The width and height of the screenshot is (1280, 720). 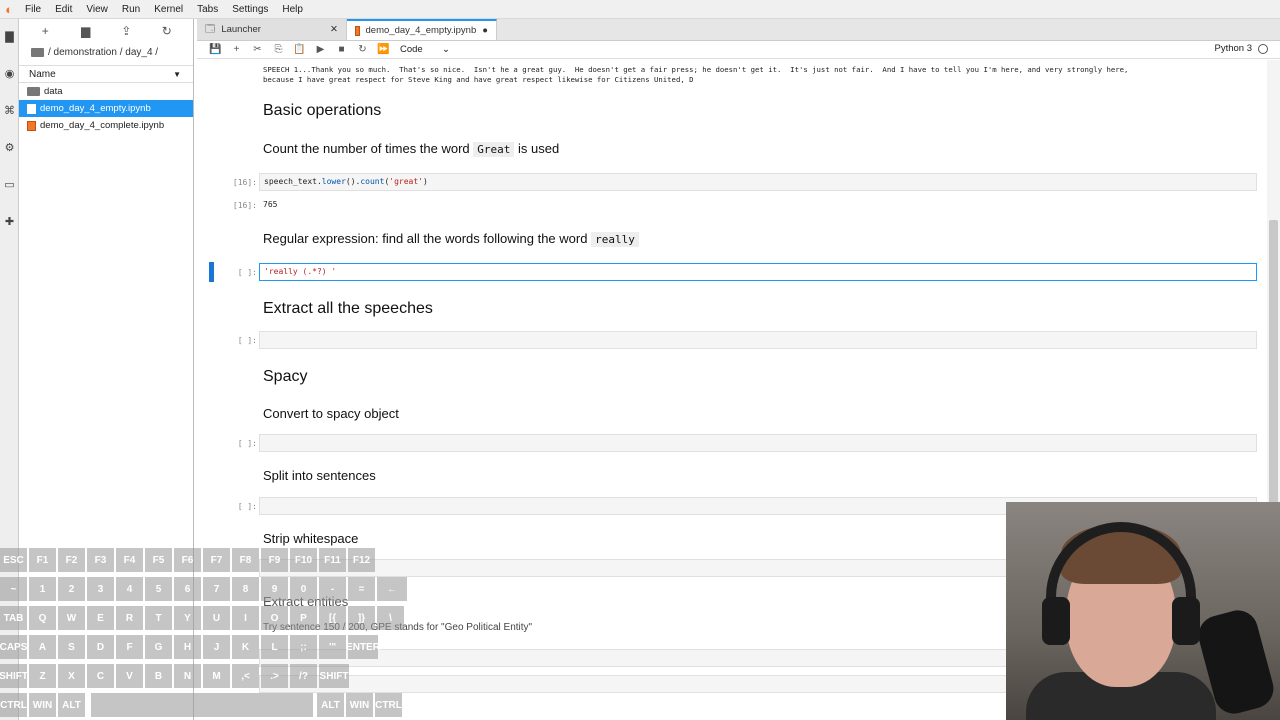 I want to click on save-icon: 💾, so click(x=215, y=49).